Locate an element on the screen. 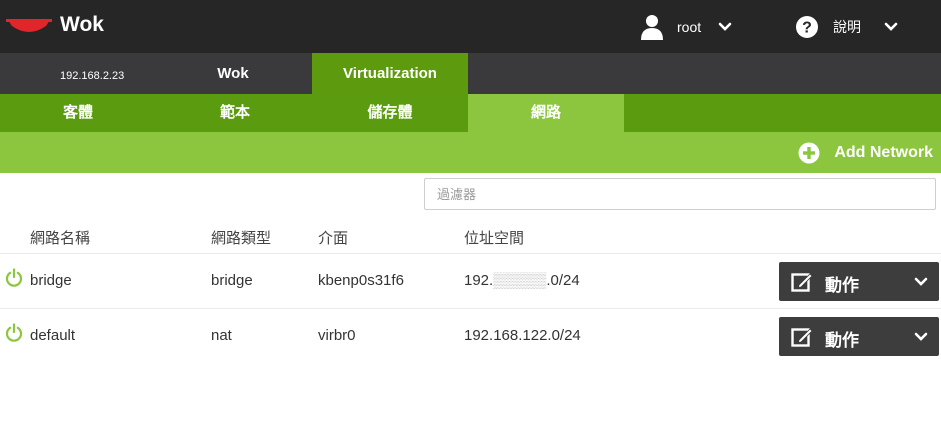  host-bar: 192.168.2.23 Wok Virtualization is located at coordinates (470, 73).